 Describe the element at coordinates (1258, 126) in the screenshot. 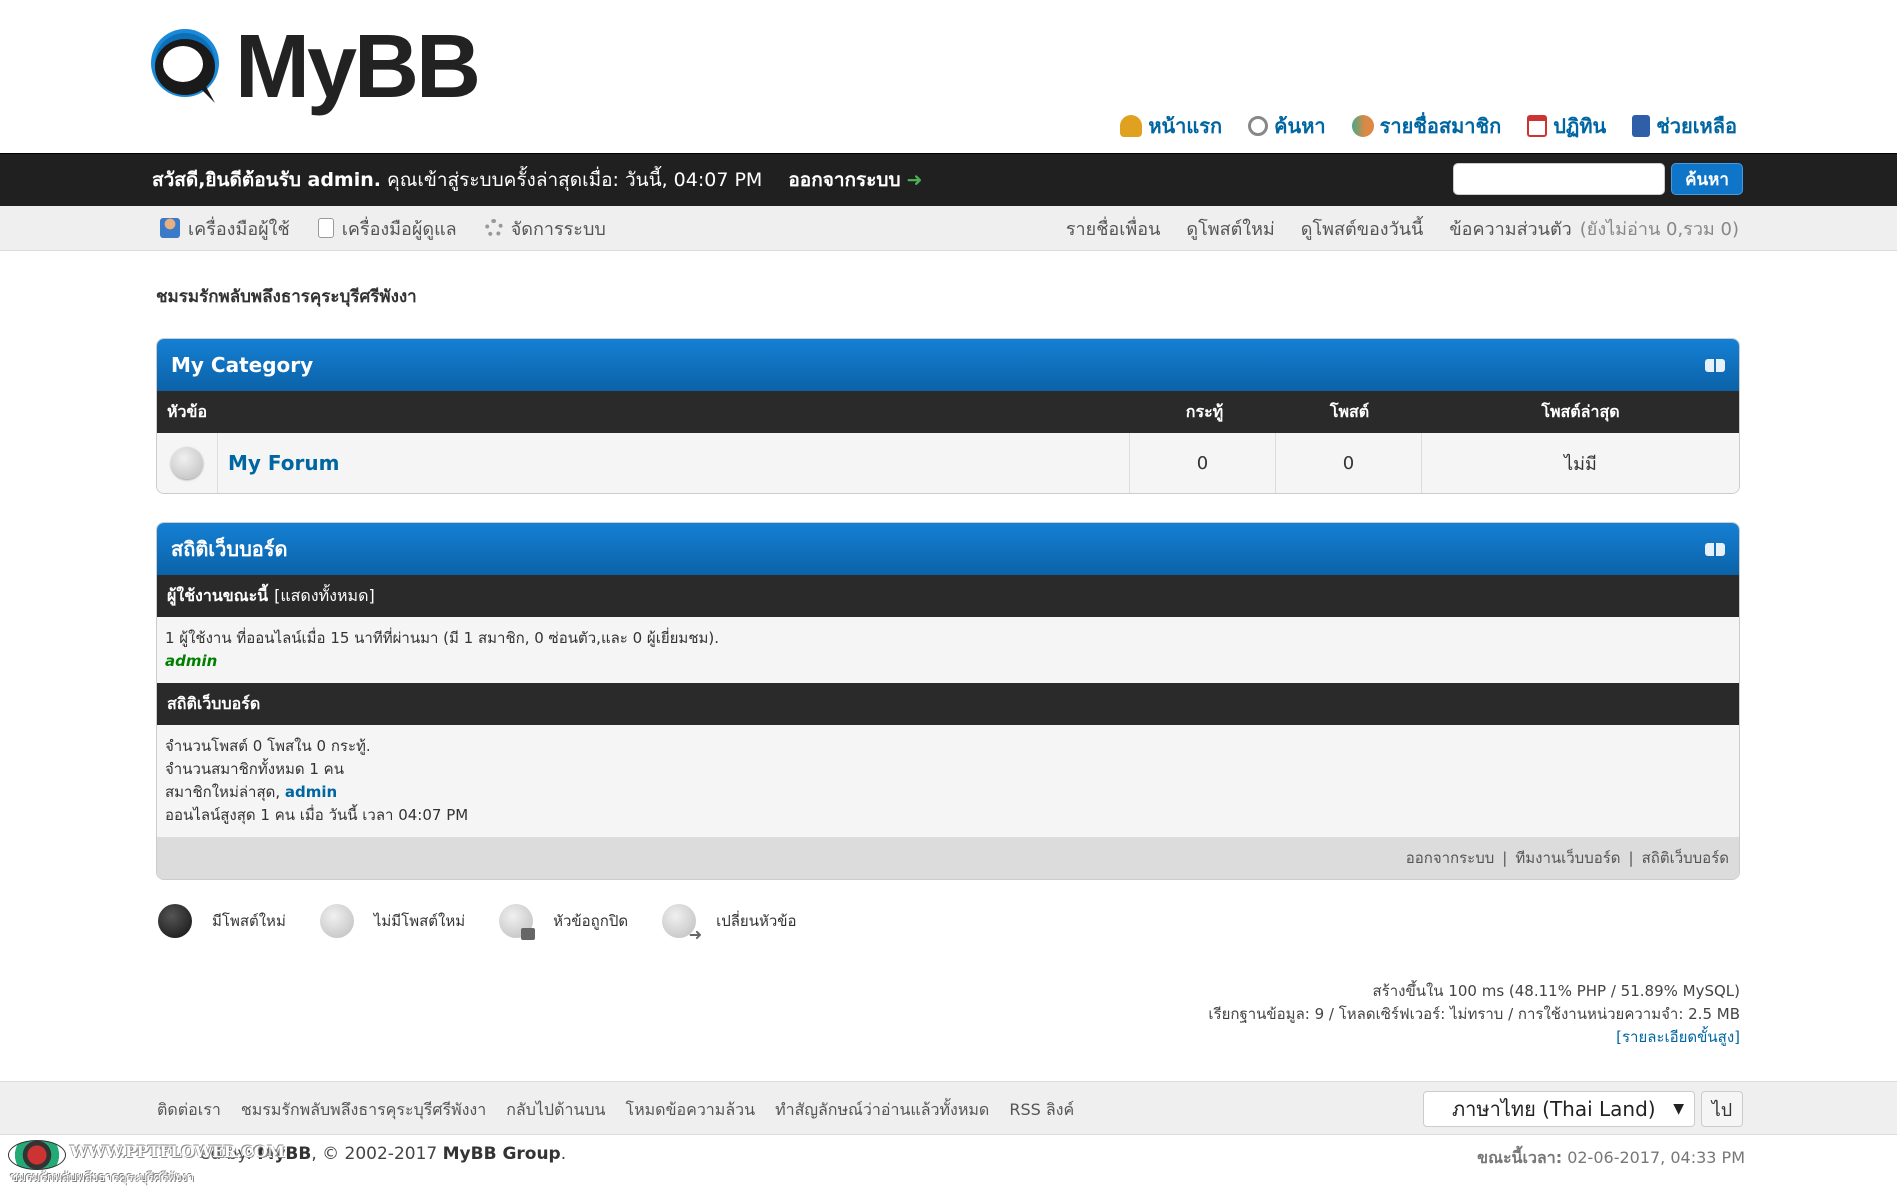

I see `search-icon` at that location.